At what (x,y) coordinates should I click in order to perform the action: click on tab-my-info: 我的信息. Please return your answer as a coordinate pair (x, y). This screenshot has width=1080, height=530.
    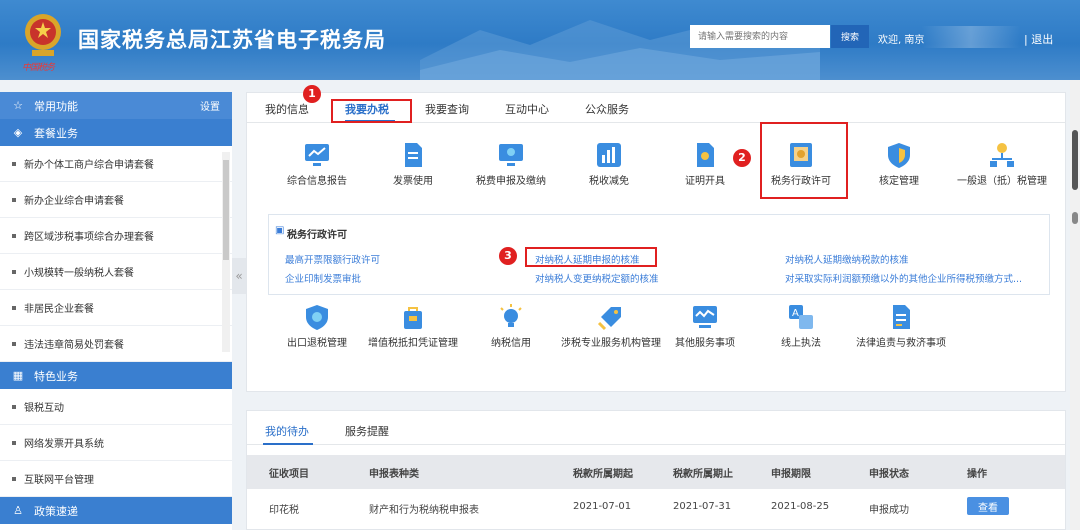
    Looking at the image, I should click on (287, 109).